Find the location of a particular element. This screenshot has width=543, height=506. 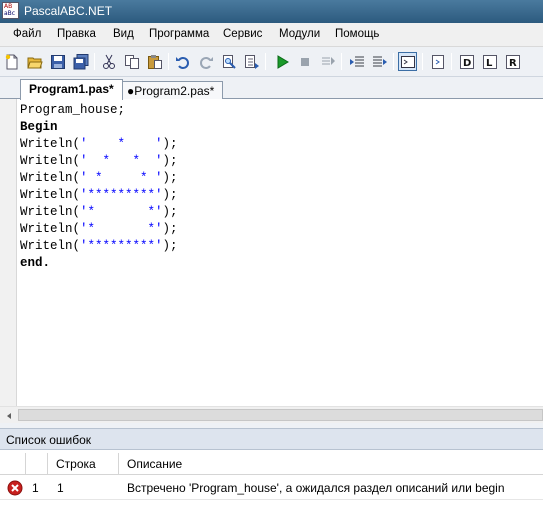

code-token: Program_house; is located at coordinates (73, 110).